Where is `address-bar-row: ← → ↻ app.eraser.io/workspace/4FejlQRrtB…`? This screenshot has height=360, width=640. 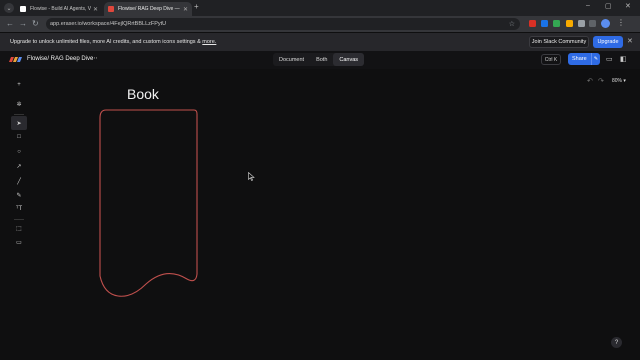
address-bar-row: ← → ↻ app.eraser.io/workspace/4FejlQRrtB… is located at coordinates (320, 24).